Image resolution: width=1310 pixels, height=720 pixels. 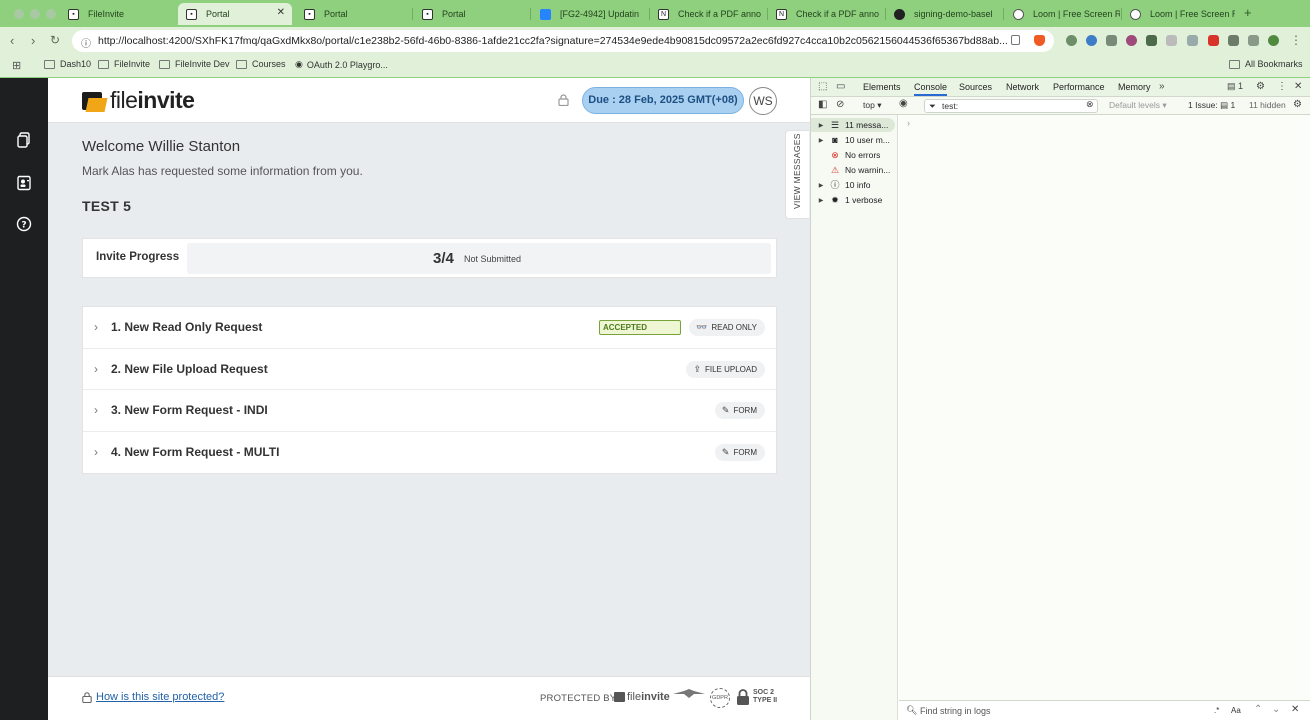 I want to click on share-icon, so click(x=1015, y=40).